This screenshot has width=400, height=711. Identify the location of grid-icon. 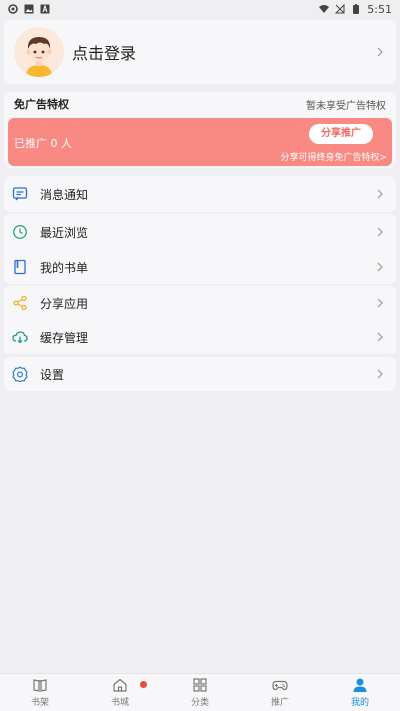
(200, 685).